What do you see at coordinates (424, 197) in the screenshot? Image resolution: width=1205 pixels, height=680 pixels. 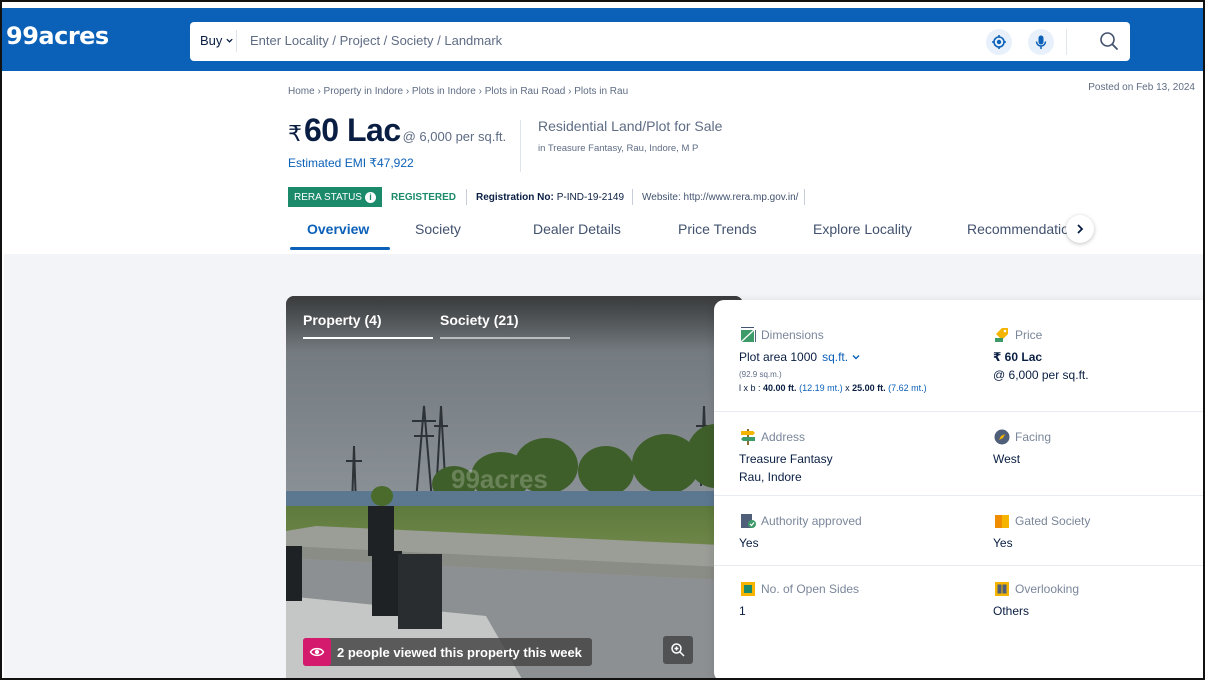 I see `rera-registered: REGISTERED` at bounding box center [424, 197].